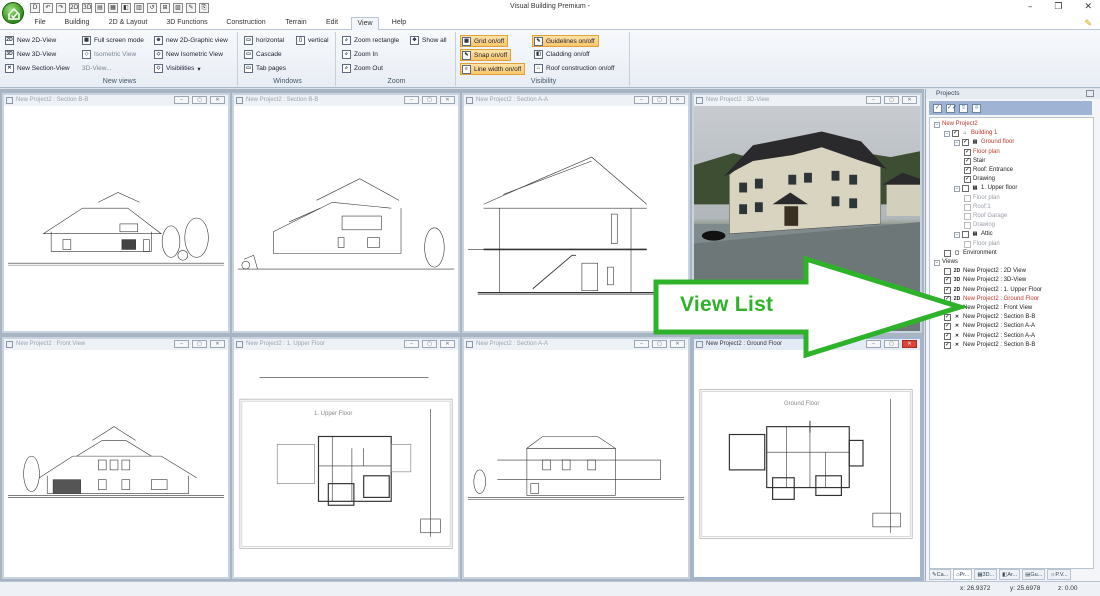  What do you see at coordinates (77, 23) in the screenshot?
I see `tab-building: Building` at bounding box center [77, 23].